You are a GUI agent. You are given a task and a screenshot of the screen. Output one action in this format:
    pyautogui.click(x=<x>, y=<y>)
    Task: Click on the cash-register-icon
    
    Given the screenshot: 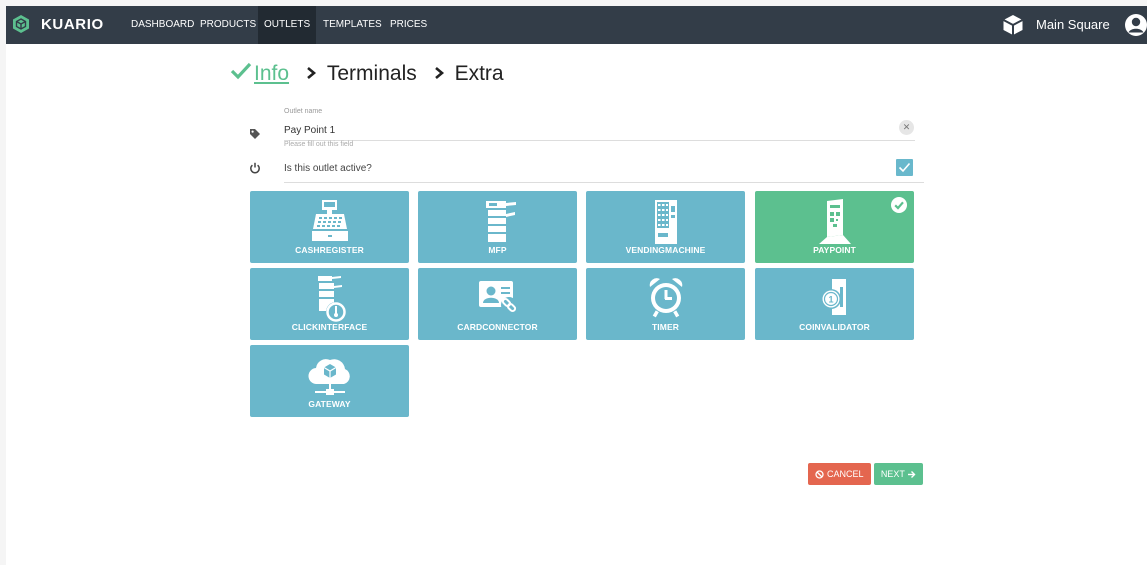 What is the action you would take?
    pyautogui.click(x=329, y=220)
    